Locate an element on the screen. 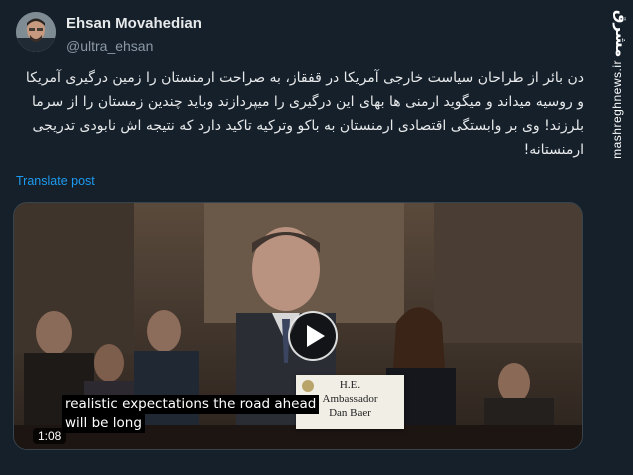  avatar-image is located at coordinates (36, 32).